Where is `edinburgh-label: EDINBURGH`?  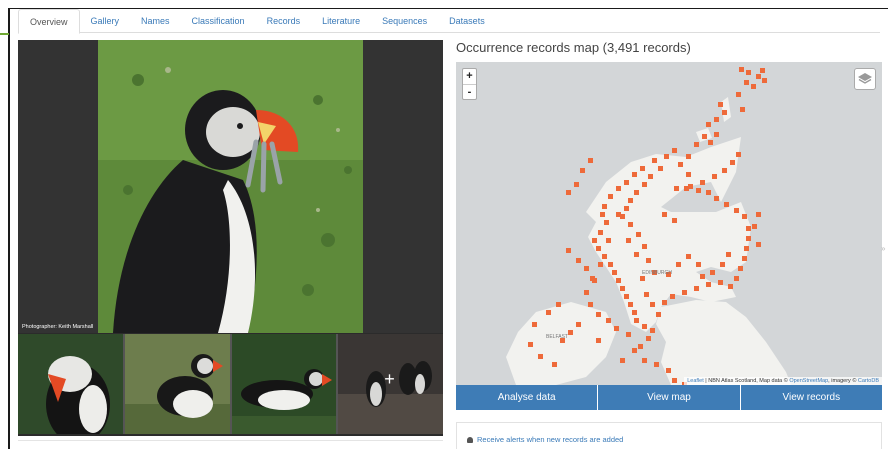 edinburgh-label: EDINBURGH is located at coordinates (657, 273).